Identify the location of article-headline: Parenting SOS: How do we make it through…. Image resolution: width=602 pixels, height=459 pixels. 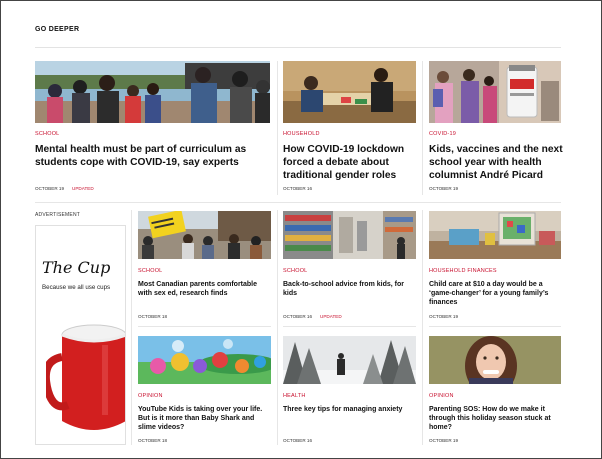
(495, 418).